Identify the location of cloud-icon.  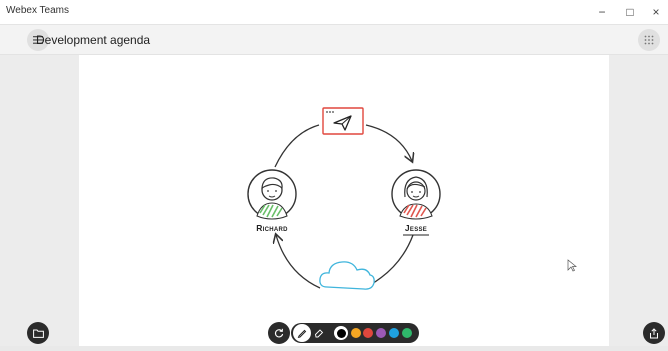
(347, 275).